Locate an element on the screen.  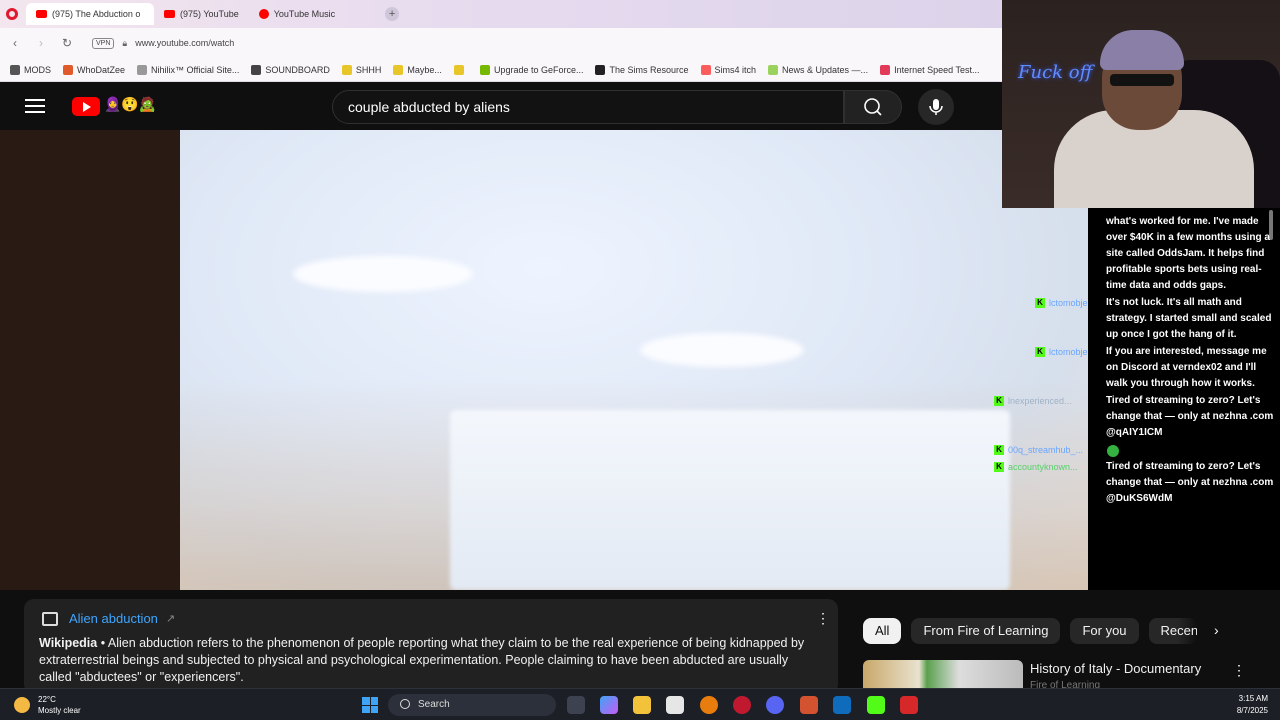
file-explorer-icon is located at coordinates (642, 705).